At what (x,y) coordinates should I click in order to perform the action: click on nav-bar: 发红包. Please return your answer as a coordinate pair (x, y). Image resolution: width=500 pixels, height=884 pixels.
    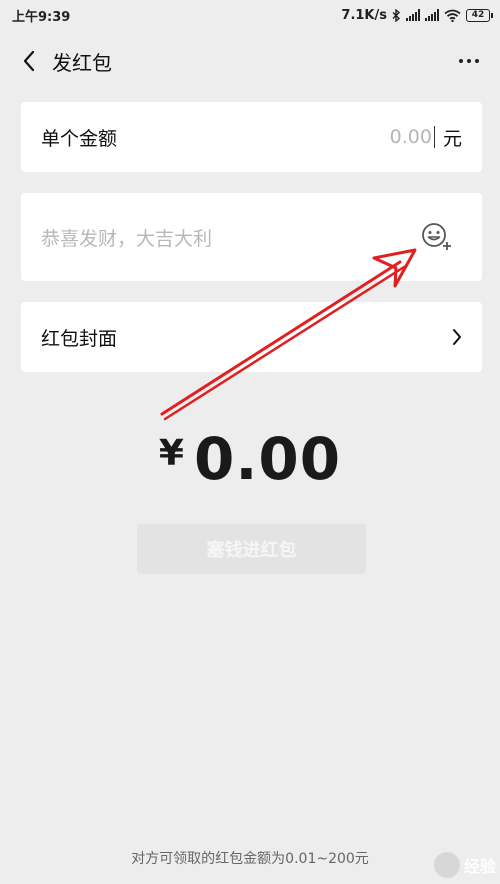
    Looking at the image, I should click on (250, 61).